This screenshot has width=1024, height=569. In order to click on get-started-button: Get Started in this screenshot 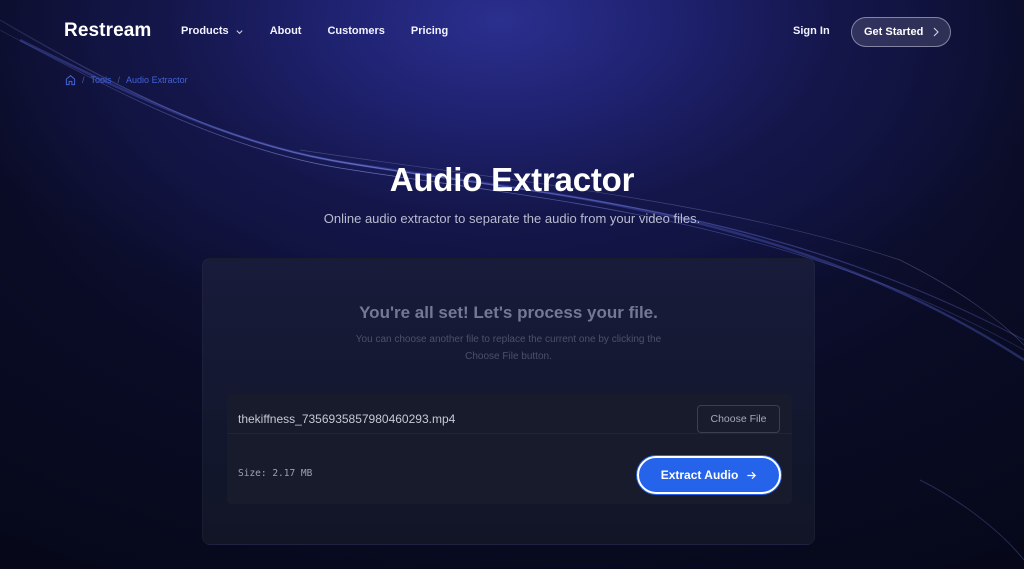, I will do `click(901, 32)`.